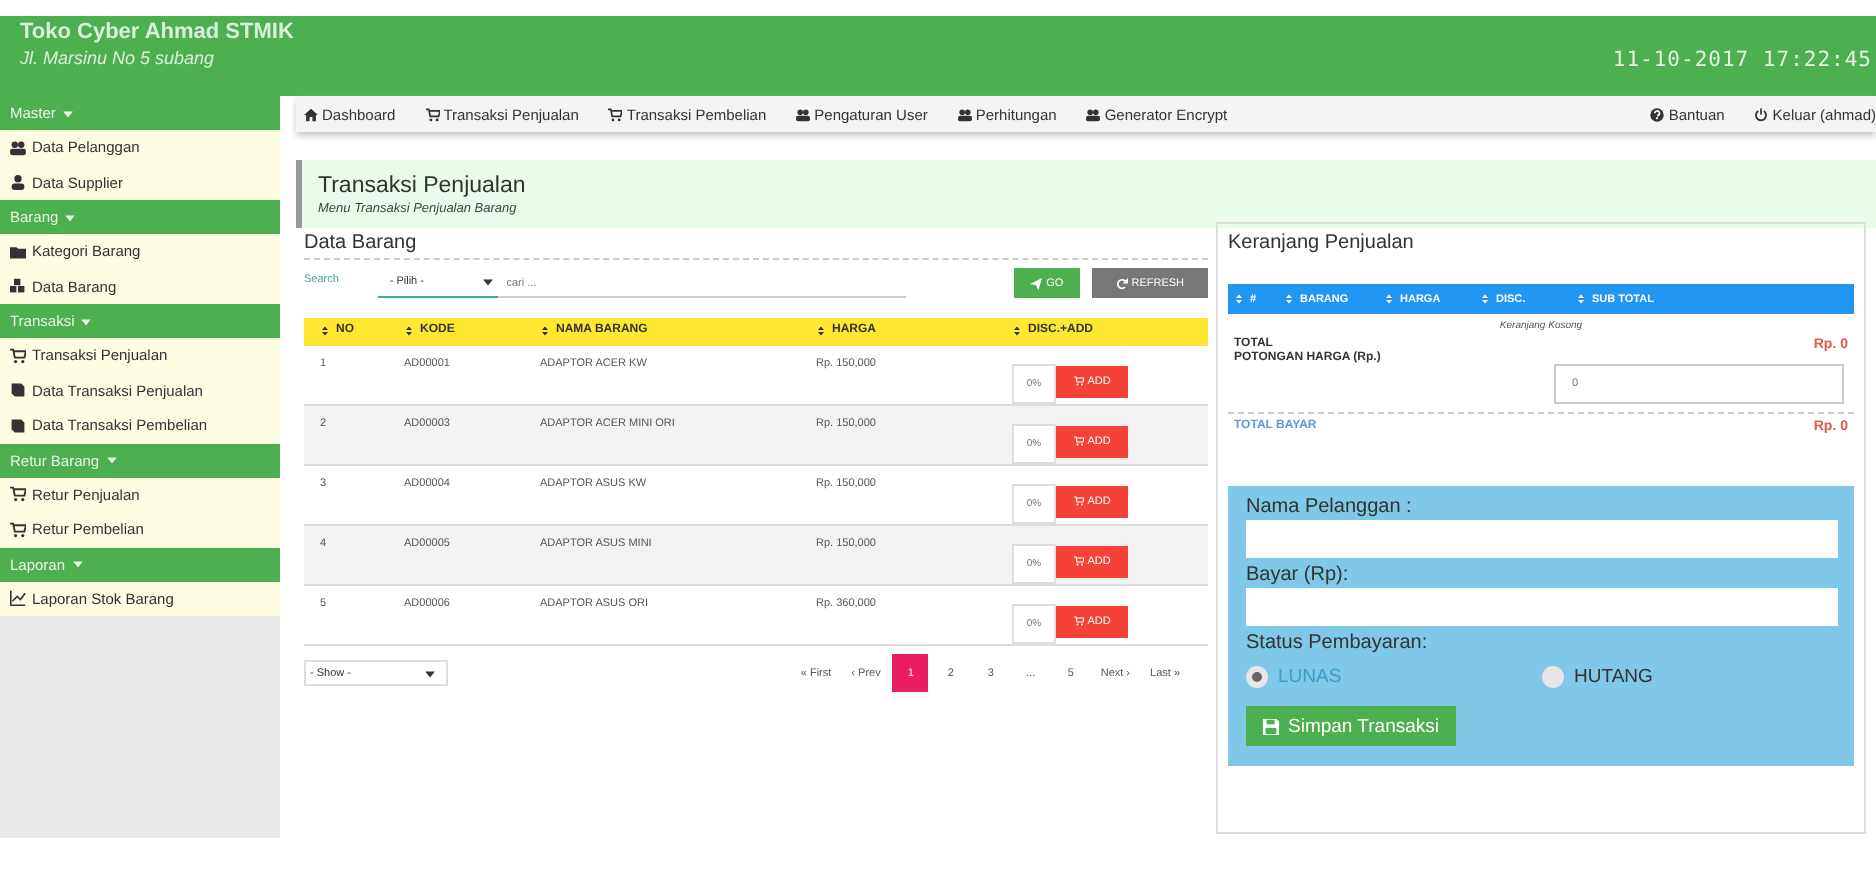 This screenshot has width=1876, height=874. I want to click on cubes-icon, so click(18, 286).